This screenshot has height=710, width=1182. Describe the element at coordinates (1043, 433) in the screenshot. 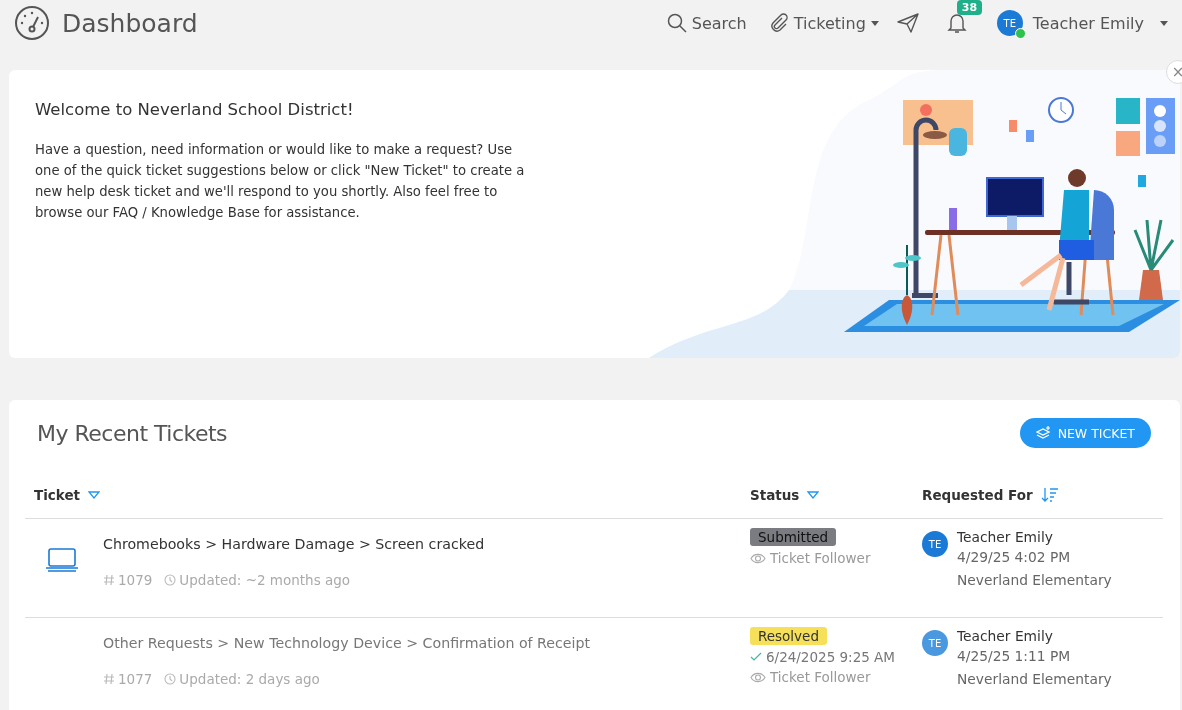

I see `layers-plus-icon` at that location.